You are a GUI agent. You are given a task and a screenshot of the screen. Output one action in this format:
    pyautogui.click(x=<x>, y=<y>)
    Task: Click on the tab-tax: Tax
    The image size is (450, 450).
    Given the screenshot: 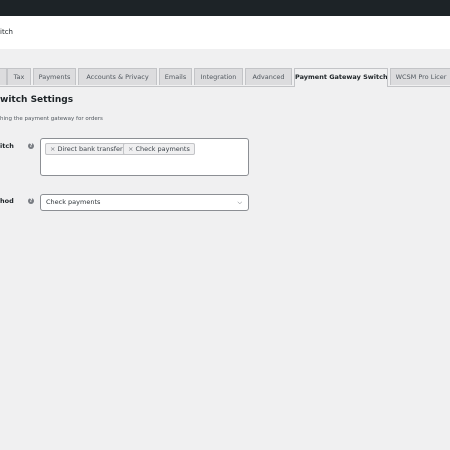 What is the action you would take?
    pyautogui.click(x=19, y=76)
    